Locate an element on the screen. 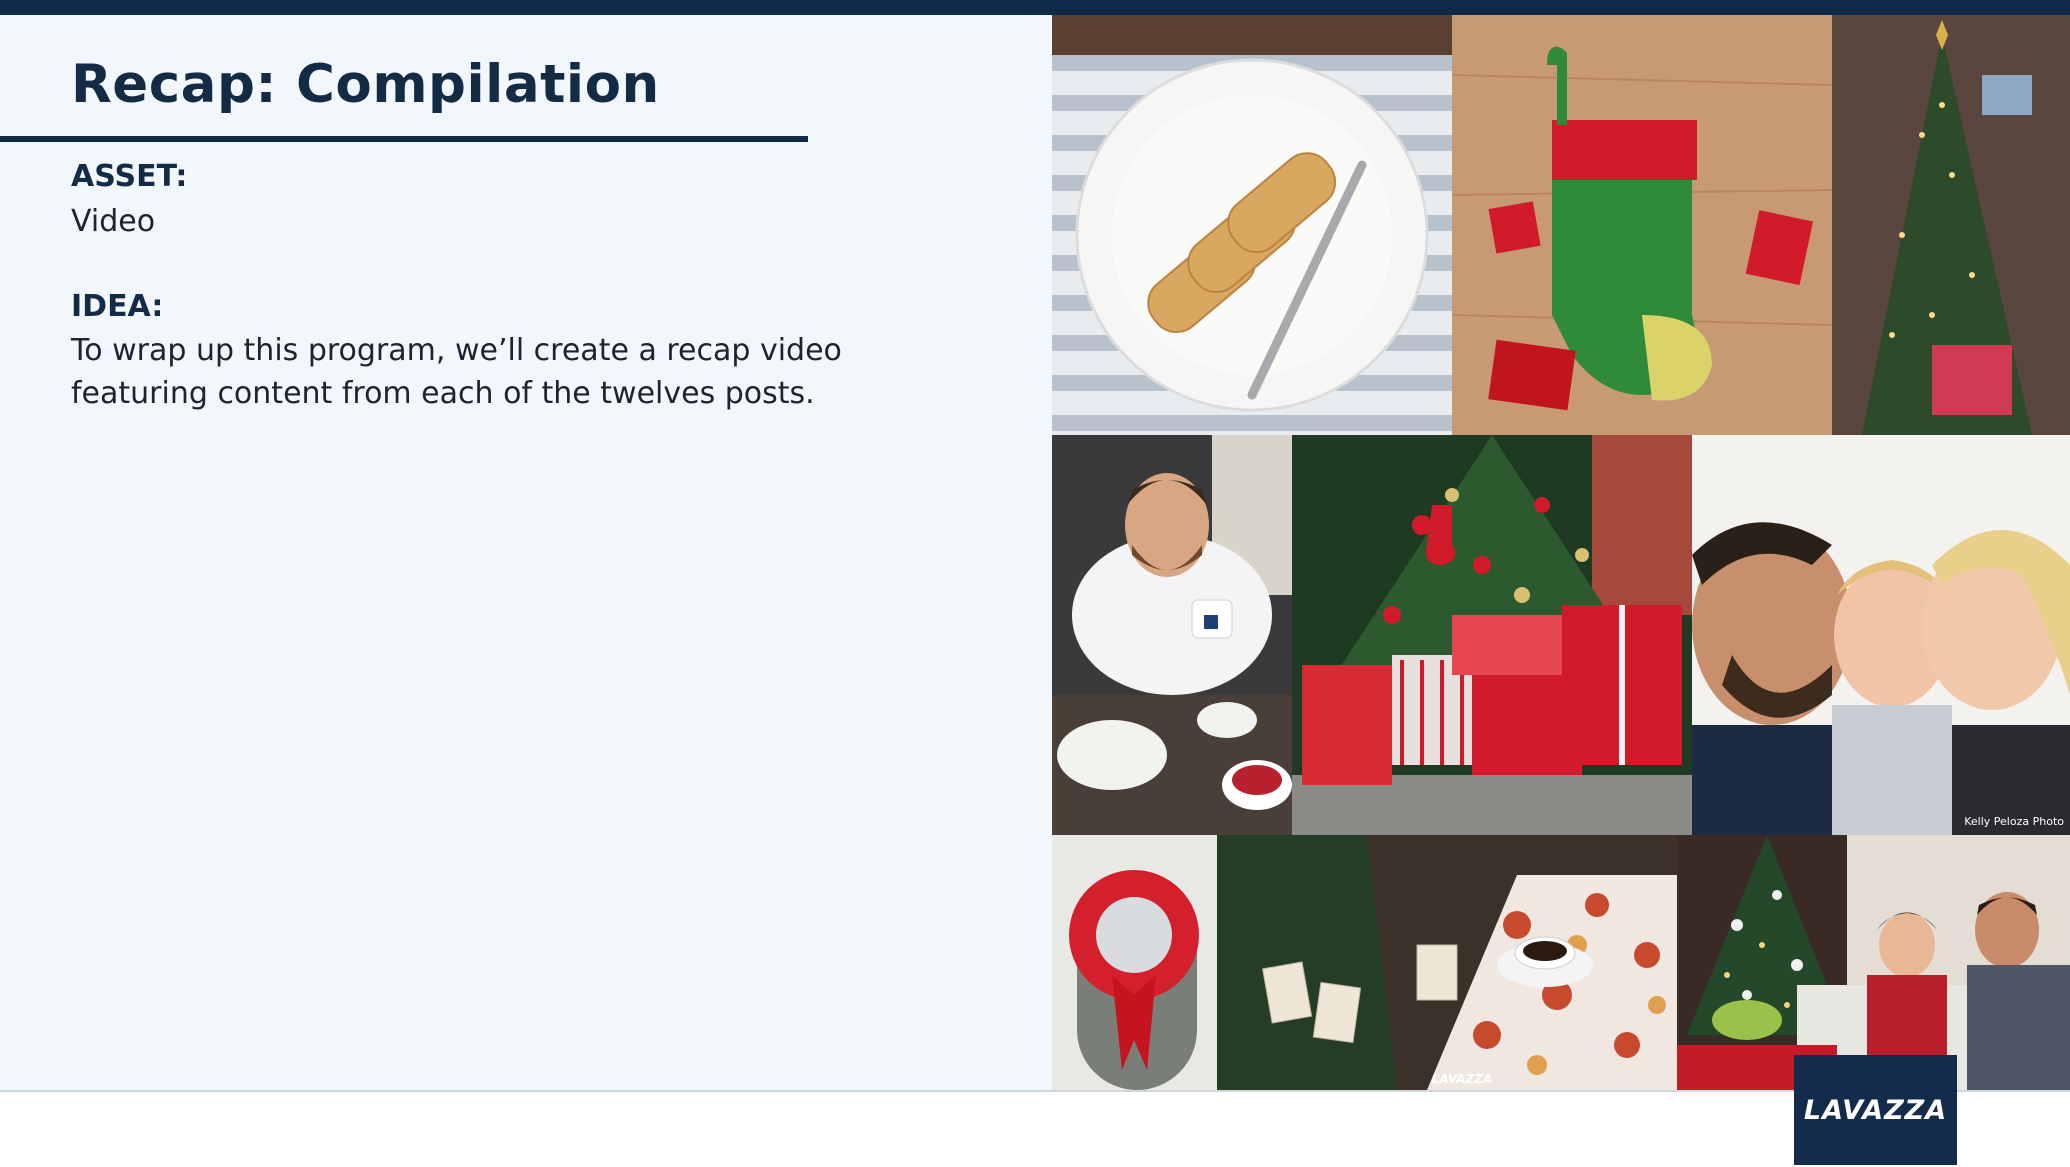  top-accent-bar is located at coordinates (1035, 7).